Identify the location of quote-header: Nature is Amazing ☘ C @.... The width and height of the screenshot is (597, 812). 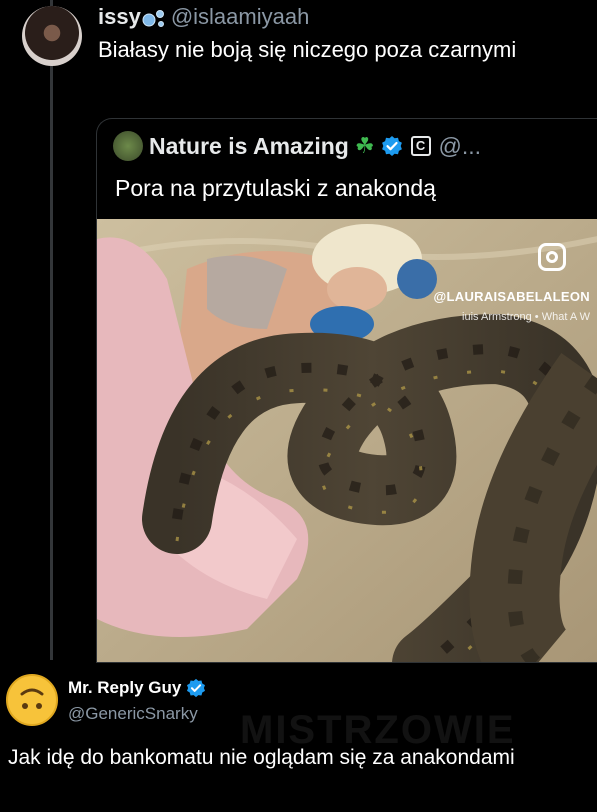
(297, 146).